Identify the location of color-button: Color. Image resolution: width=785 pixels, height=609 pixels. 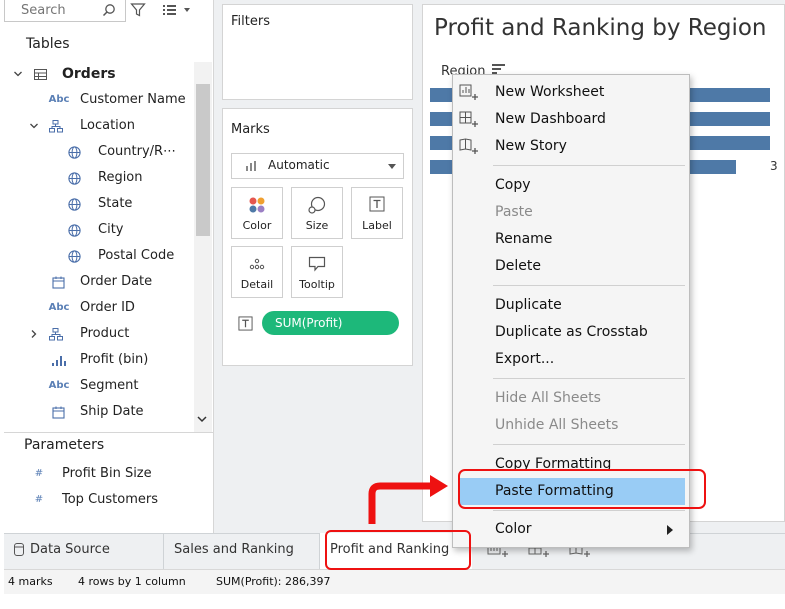
(257, 213).